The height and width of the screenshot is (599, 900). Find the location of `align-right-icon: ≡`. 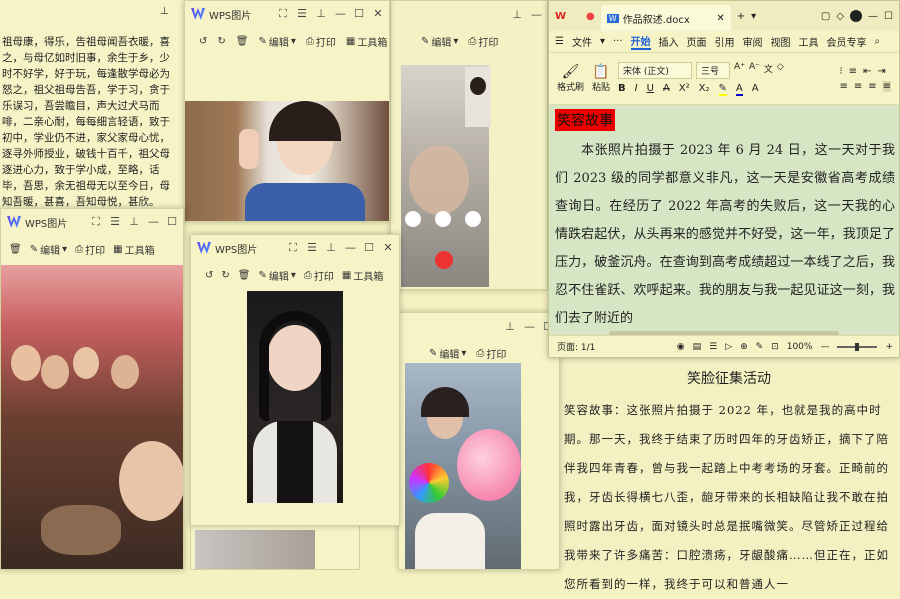

align-right-icon: ≡ is located at coordinates (872, 86).